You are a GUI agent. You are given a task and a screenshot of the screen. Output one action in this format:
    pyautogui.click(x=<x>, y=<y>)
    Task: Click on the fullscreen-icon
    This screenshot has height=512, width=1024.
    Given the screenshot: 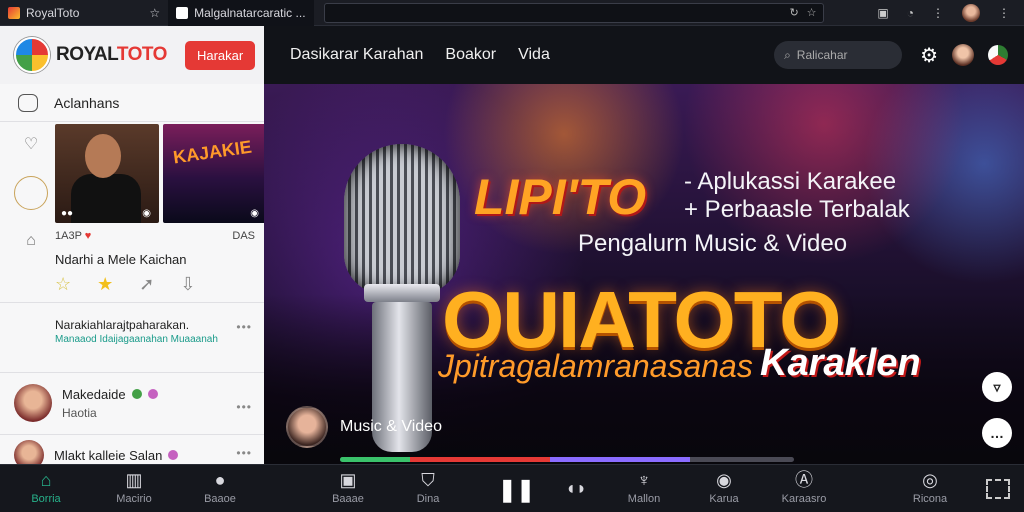 What is the action you would take?
    pyautogui.click(x=998, y=489)
    